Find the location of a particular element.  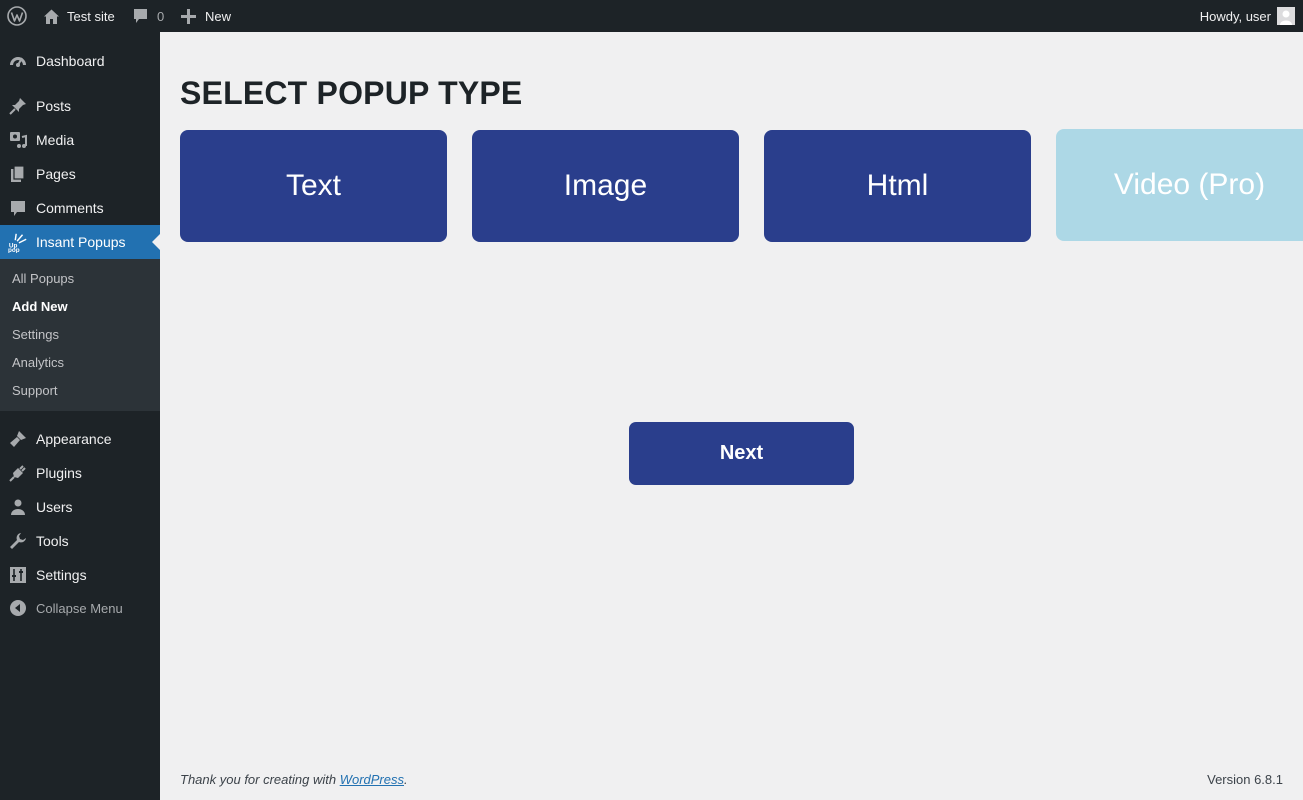

sidebar-item-label: Users is located at coordinates (54, 507).